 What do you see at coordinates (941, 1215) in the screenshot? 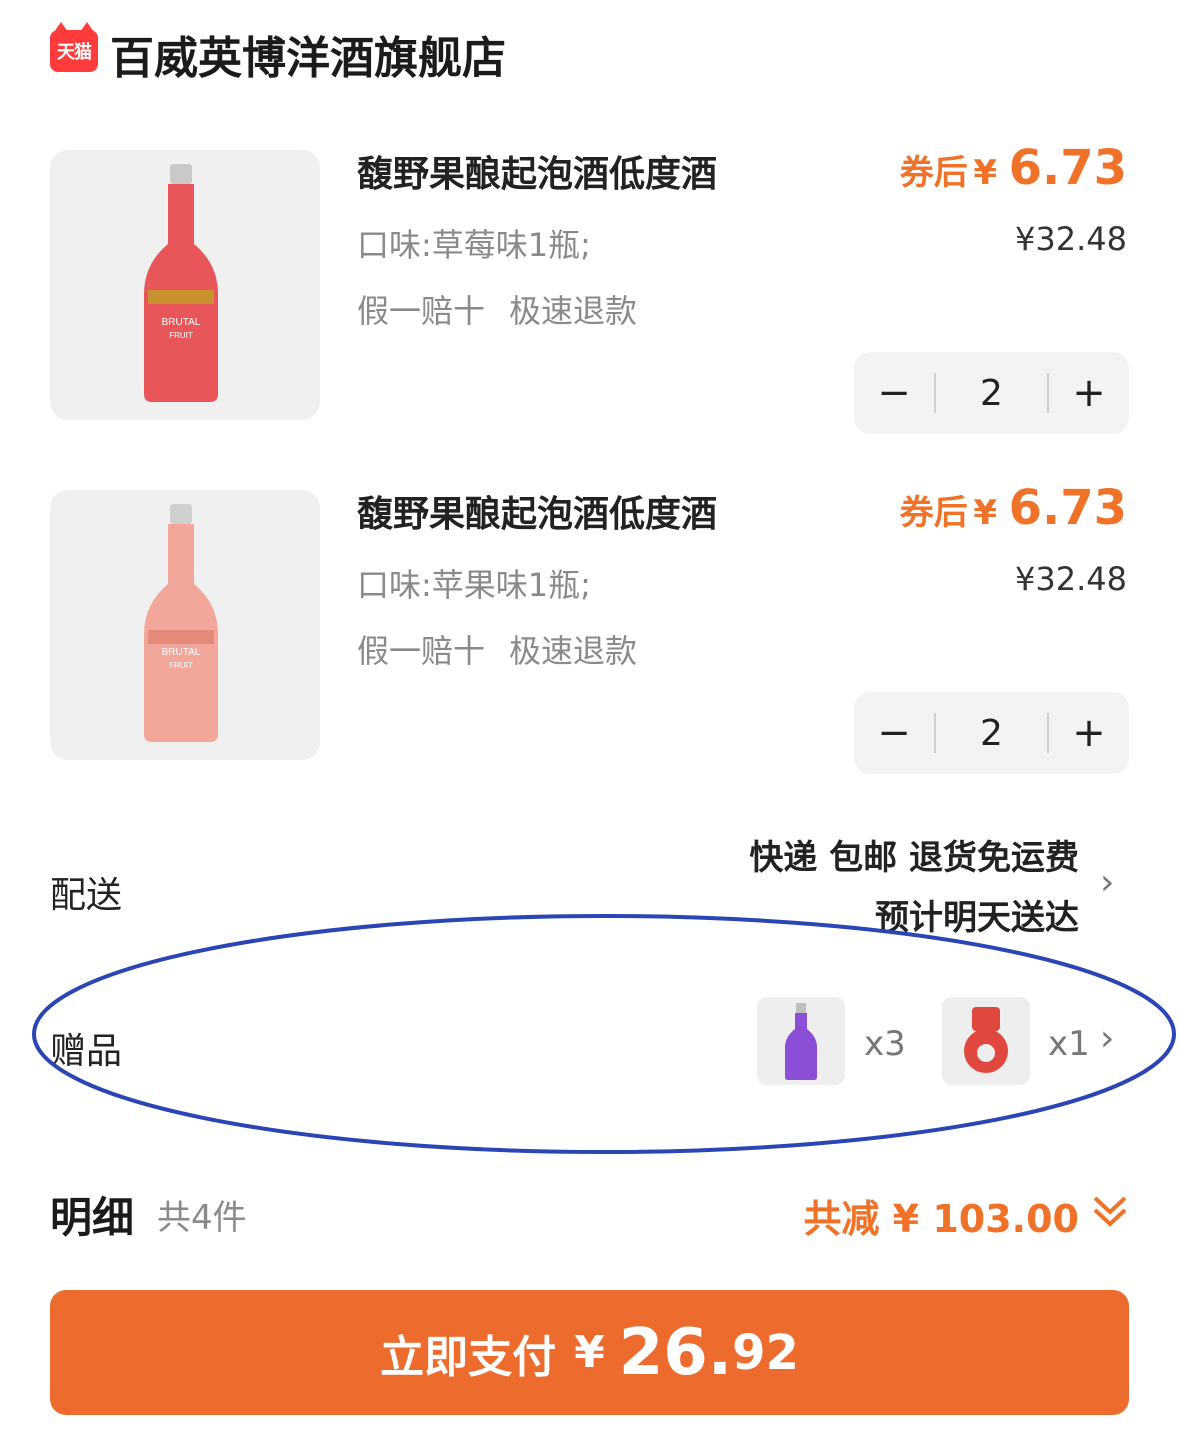
I see `total-discount: 共减 ¥ 103.00` at bounding box center [941, 1215].